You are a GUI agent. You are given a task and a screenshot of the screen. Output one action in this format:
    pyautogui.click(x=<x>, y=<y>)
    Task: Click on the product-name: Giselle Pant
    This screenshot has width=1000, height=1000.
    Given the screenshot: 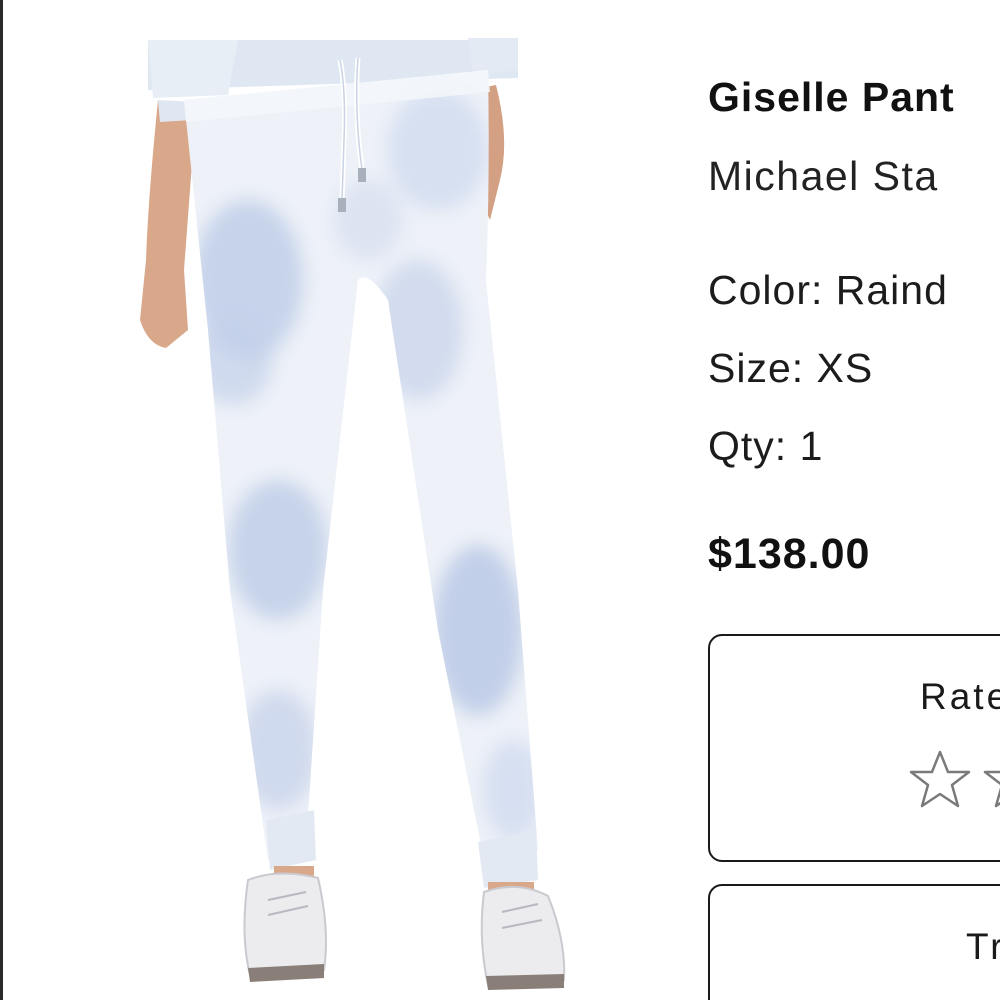 What is the action you would take?
    pyautogui.click(x=831, y=97)
    